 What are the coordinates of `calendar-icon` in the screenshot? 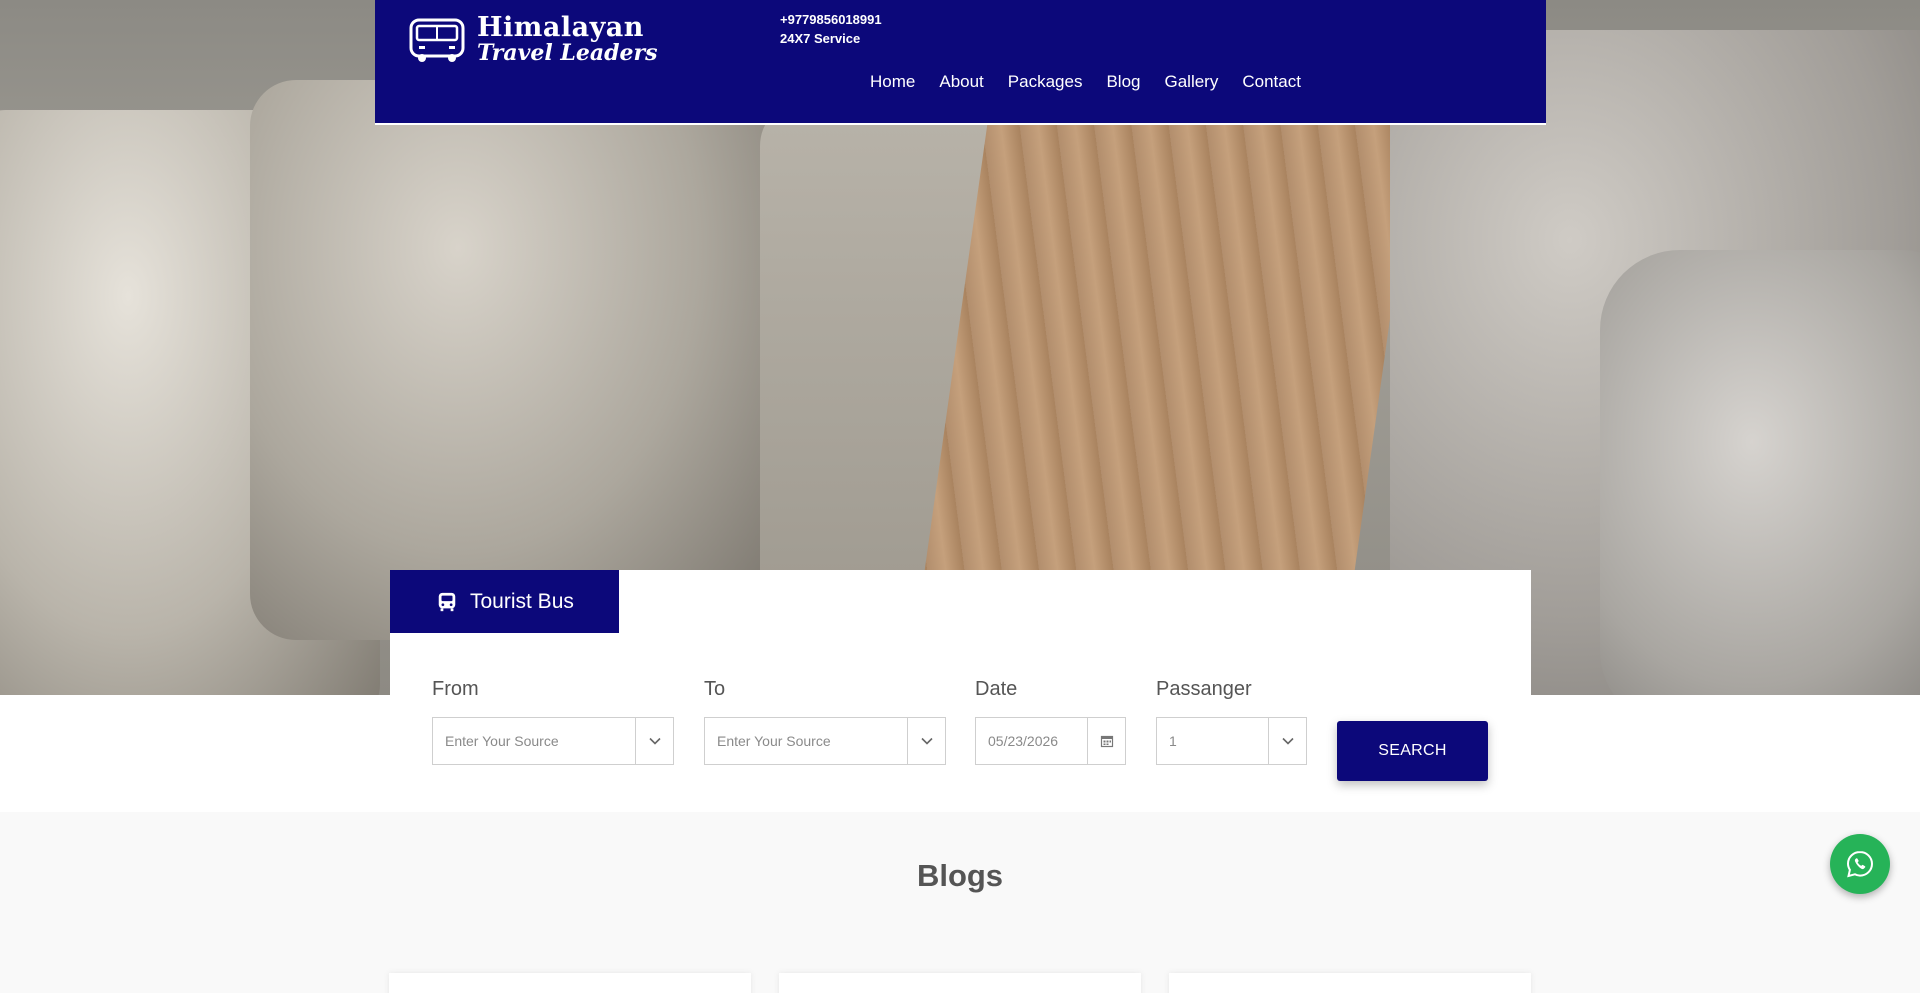 It's located at (1106, 741).